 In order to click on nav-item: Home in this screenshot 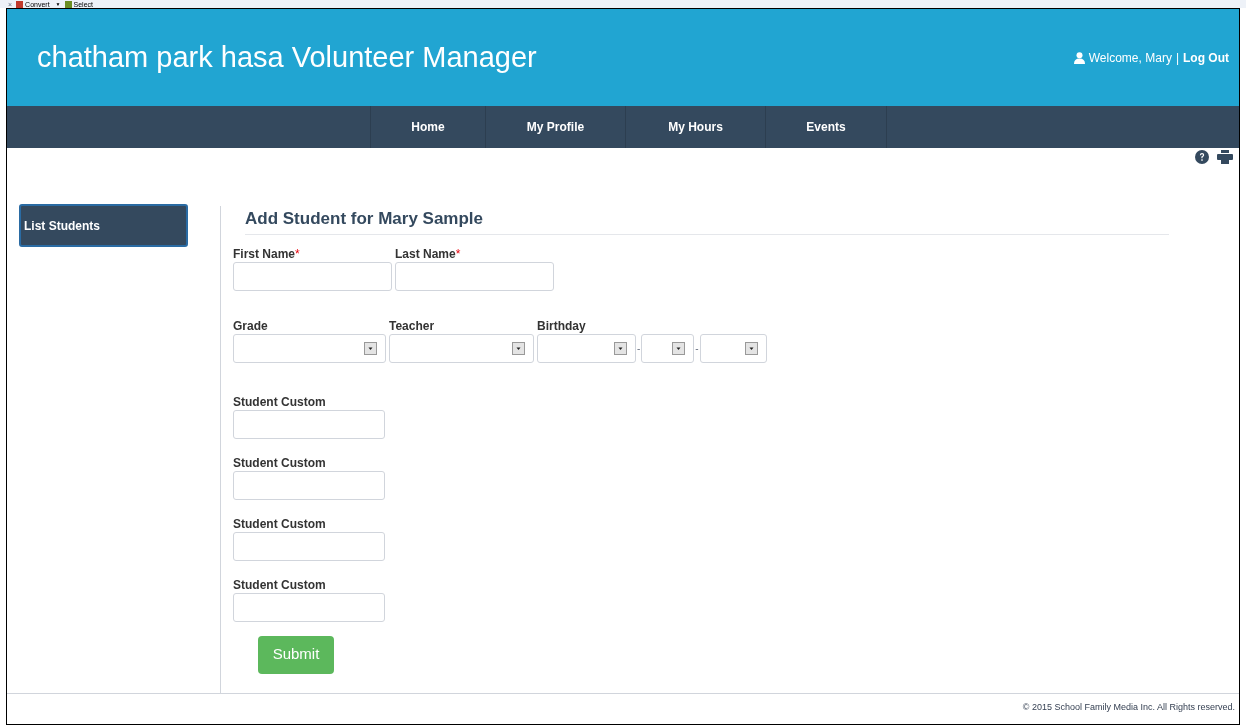, I will do `click(427, 127)`.